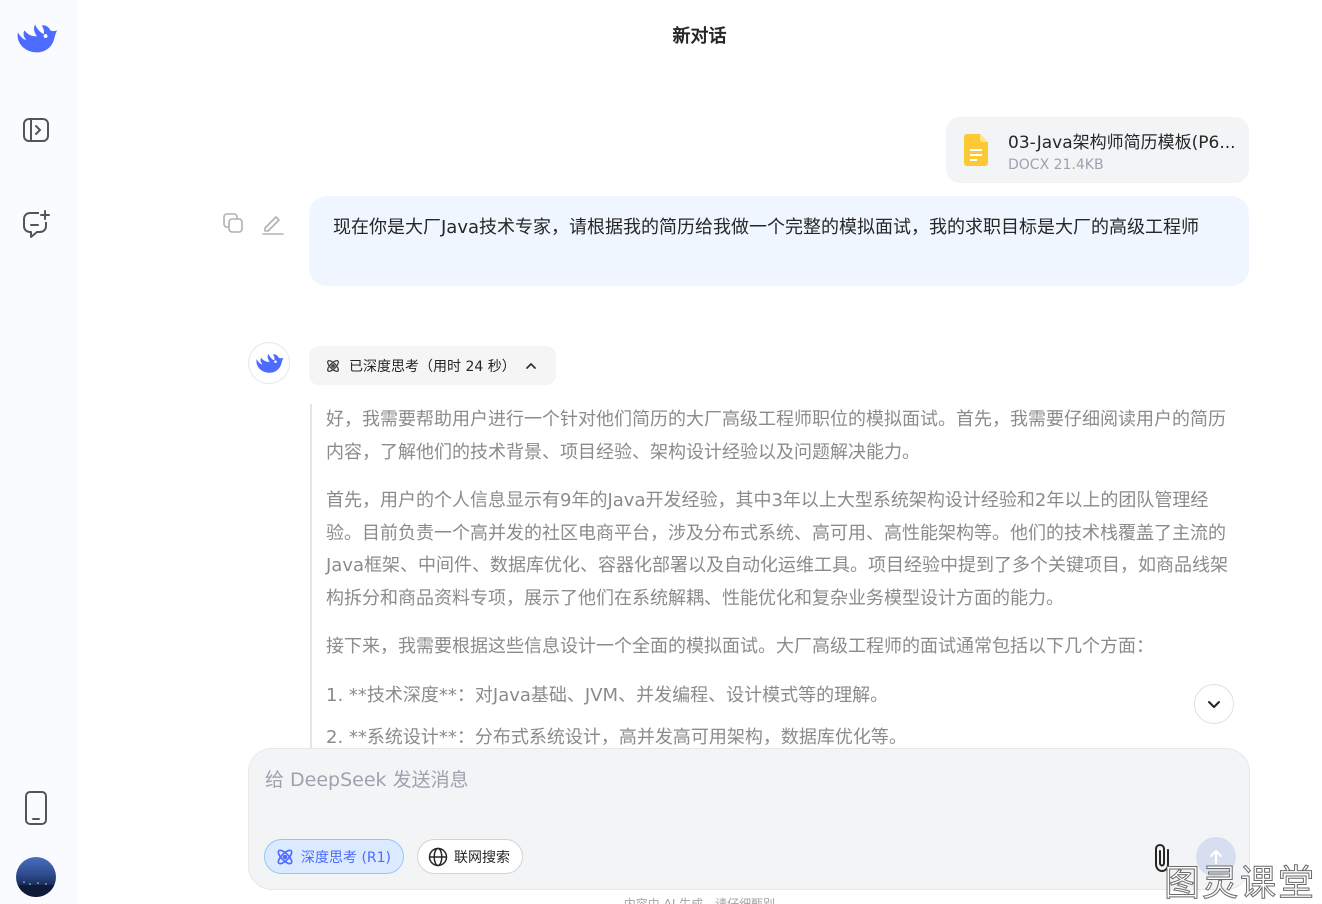  What do you see at coordinates (269, 363) in the screenshot?
I see `assistant-avatar` at bounding box center [269, 363].